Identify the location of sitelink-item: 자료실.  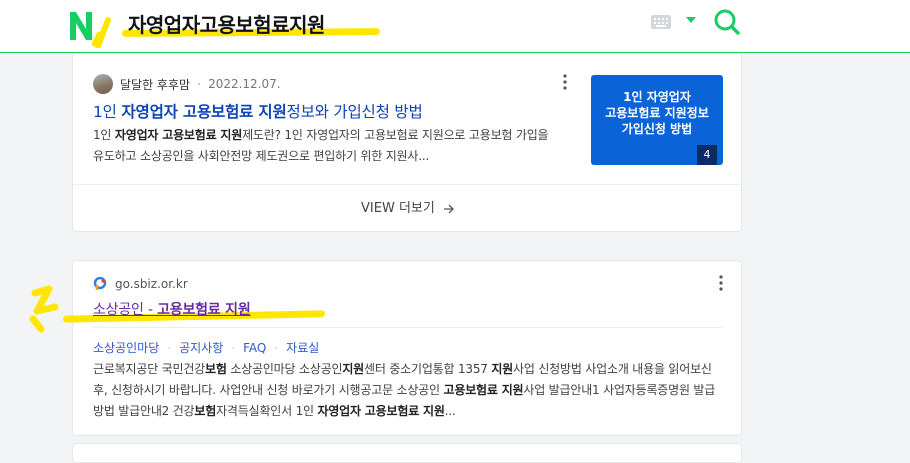
(302, 347).